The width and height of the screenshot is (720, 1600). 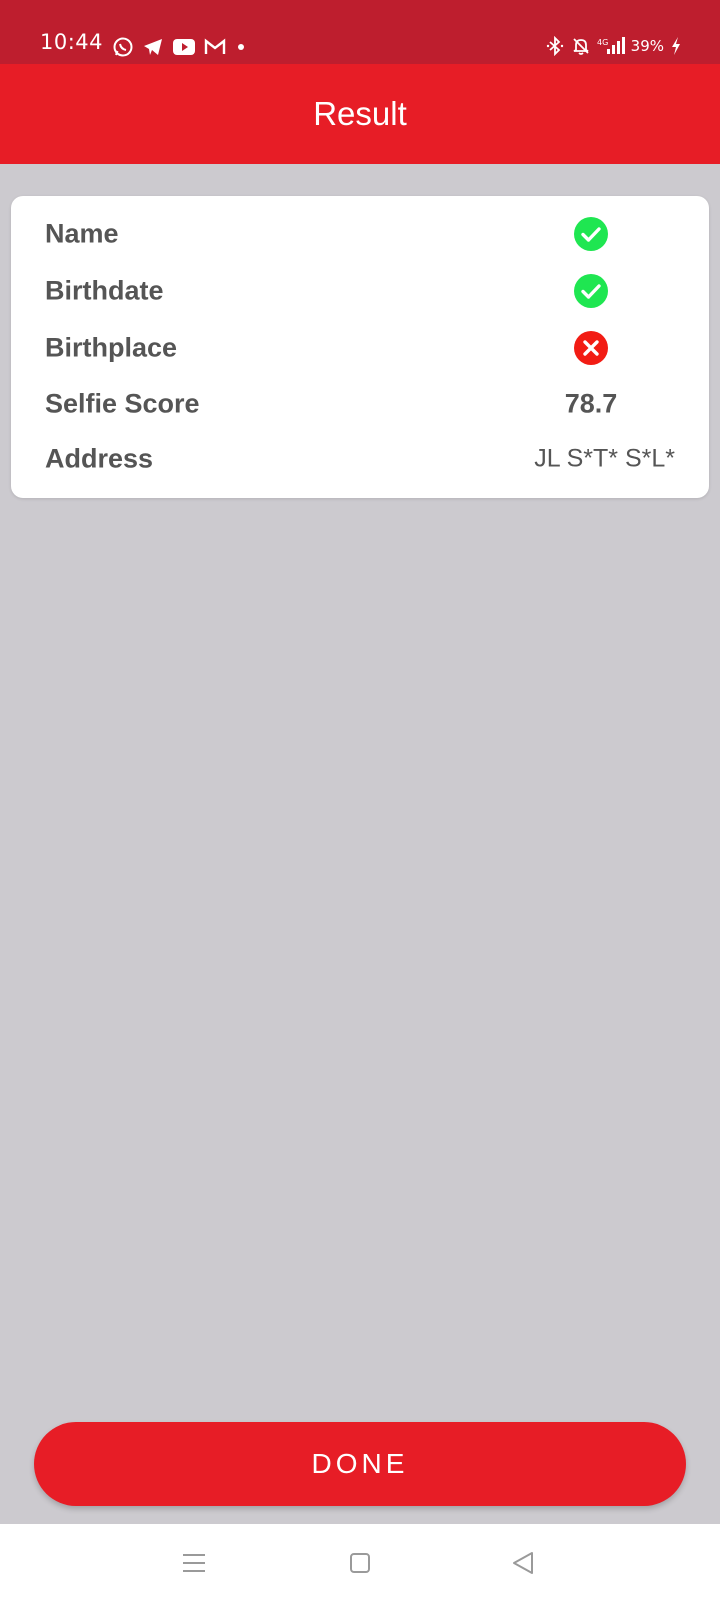 I want to click on result-row-birthplace: Birthplace, so click(x=360, y=348).